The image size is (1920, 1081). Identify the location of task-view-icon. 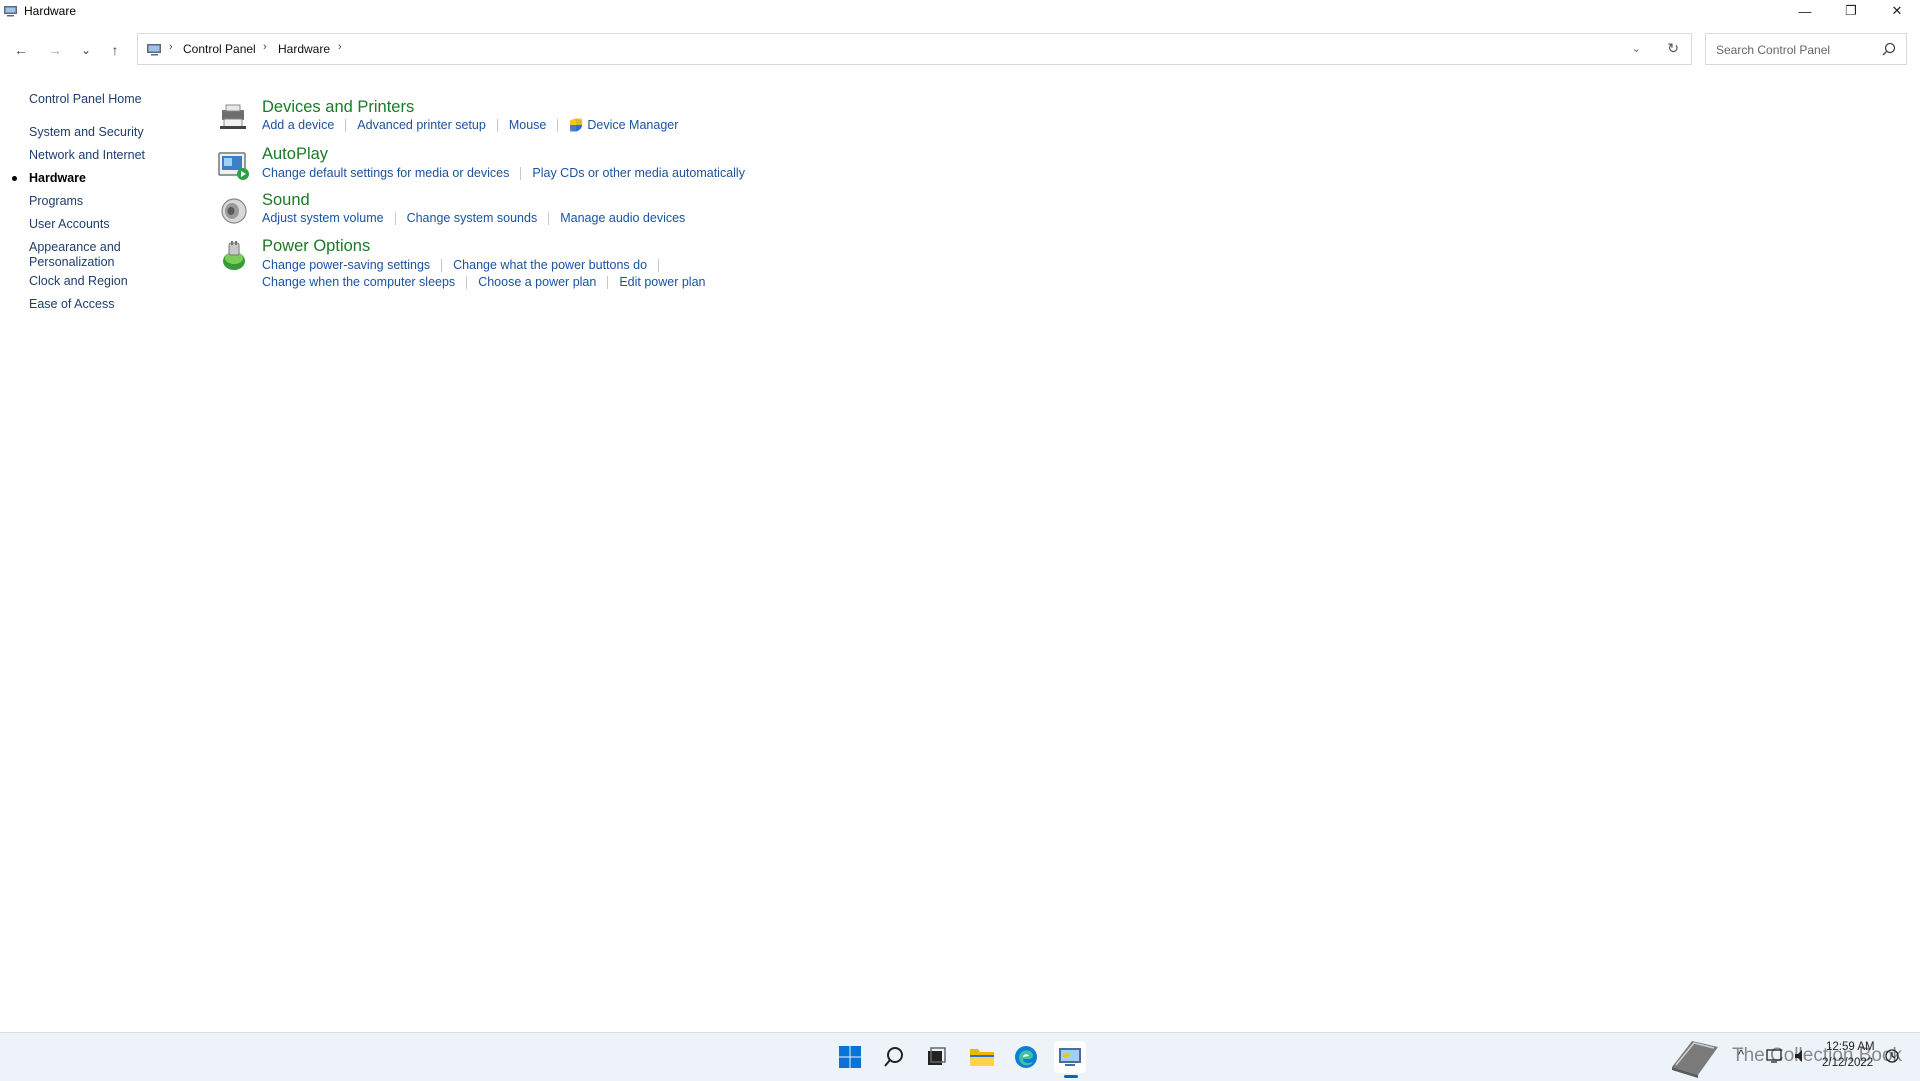
(936, 1057).